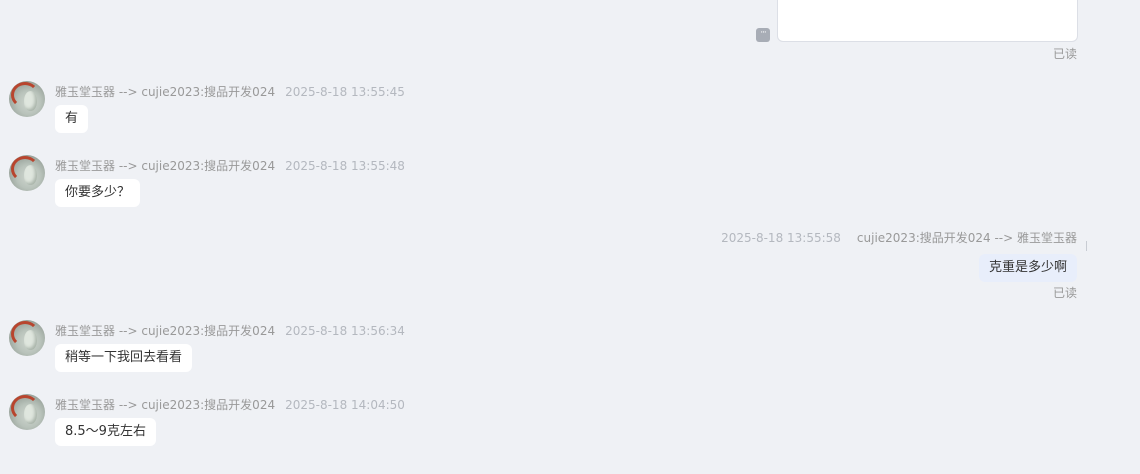 The height and width of the screenshot is (474, 1140). What do you see at coordinates (966, 238) in the screenshot?
I see `sender-line: cujie2023:搜品开发024 --> 雅玉堂玉器` at bounding box center [966, 238].